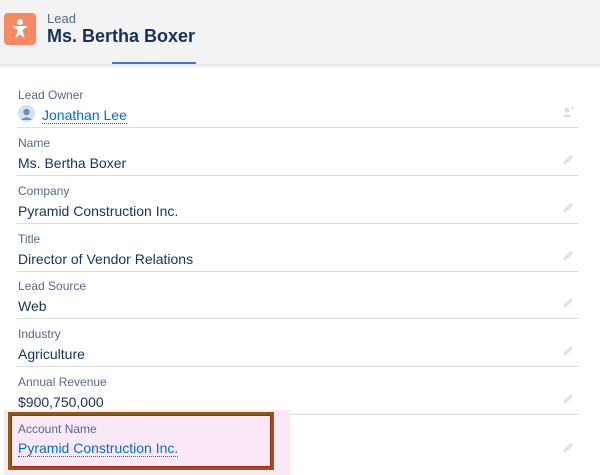 The image size is (600, 475). I want to click on field-title: Title Director of Vendor Relations, so click(298, 248).